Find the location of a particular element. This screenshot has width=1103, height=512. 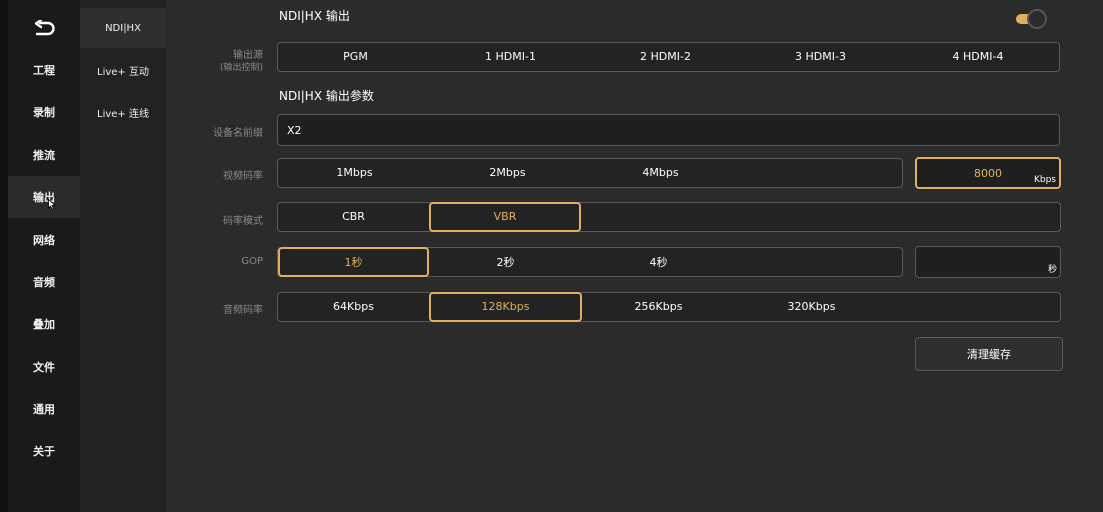

audio-bitrate-option-320kbps: 320Kbps is located at coordinates (811, 307).